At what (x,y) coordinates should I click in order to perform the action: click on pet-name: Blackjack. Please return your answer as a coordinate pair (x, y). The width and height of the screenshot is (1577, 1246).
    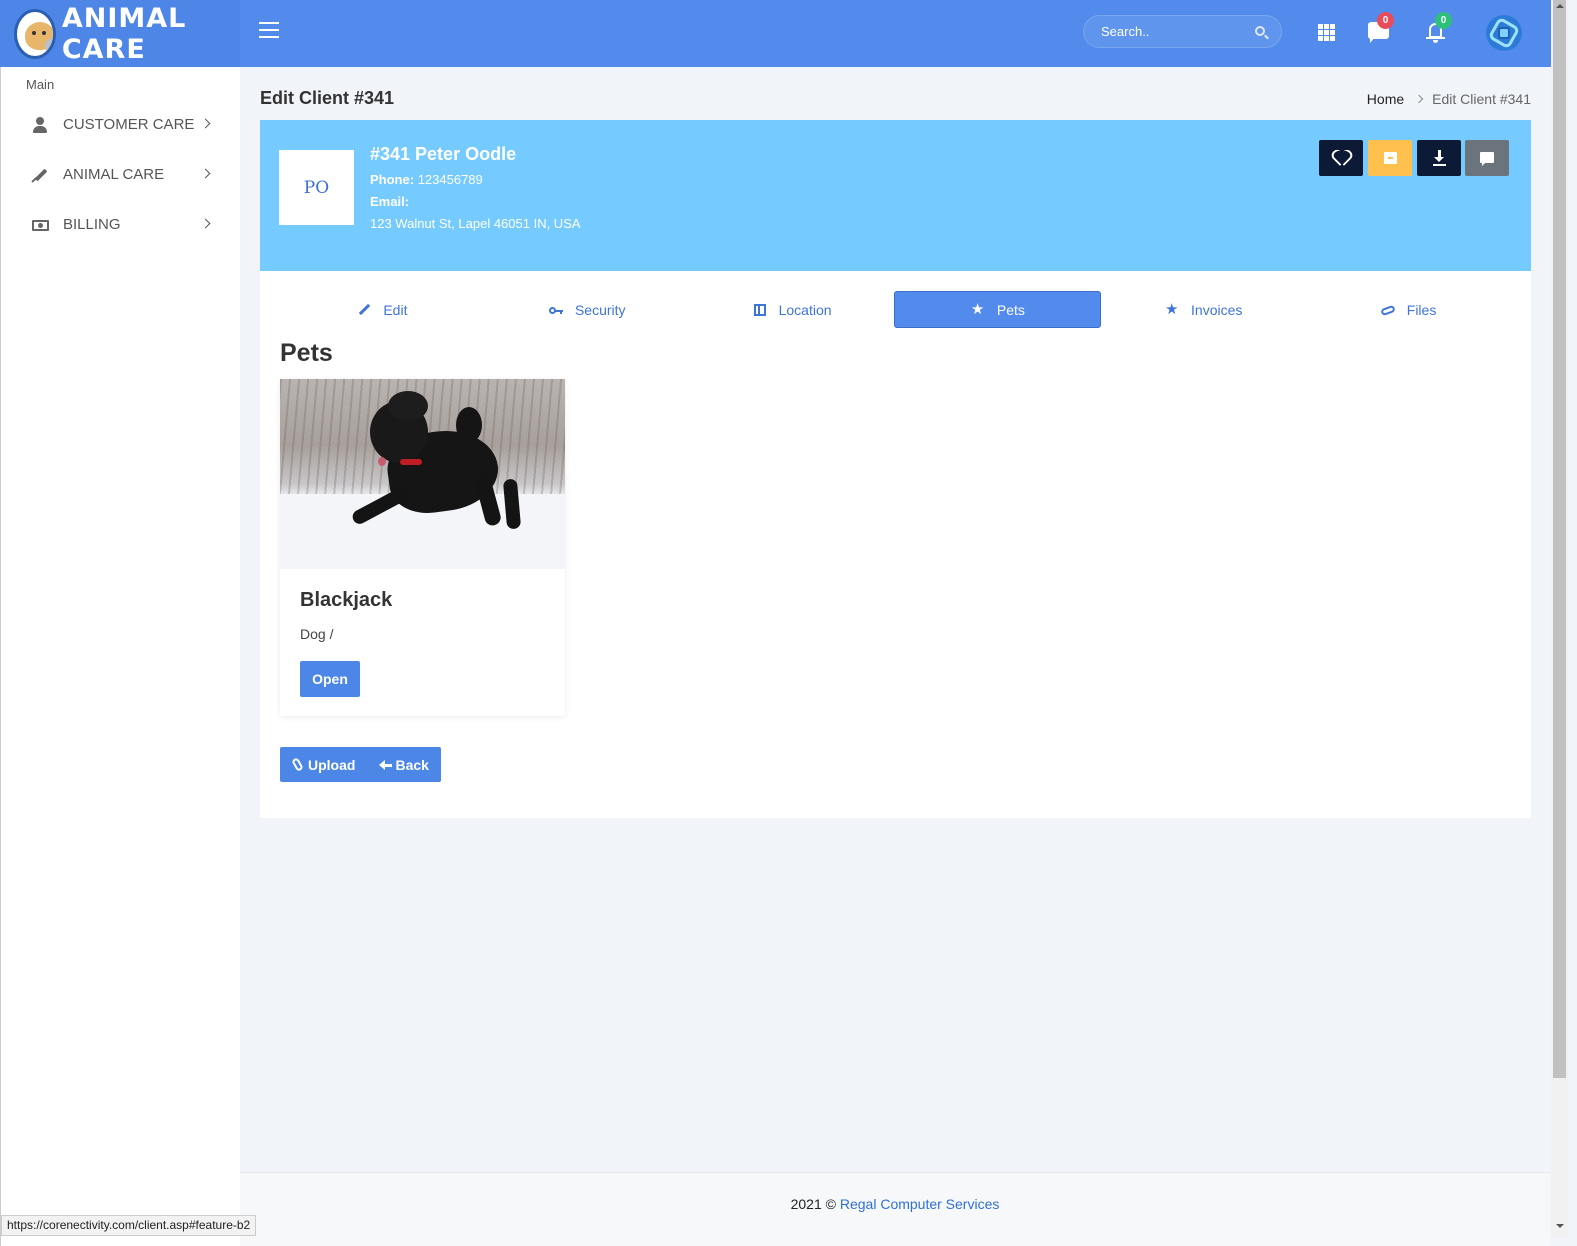
    Looking at the image, I should click on (346, 600).